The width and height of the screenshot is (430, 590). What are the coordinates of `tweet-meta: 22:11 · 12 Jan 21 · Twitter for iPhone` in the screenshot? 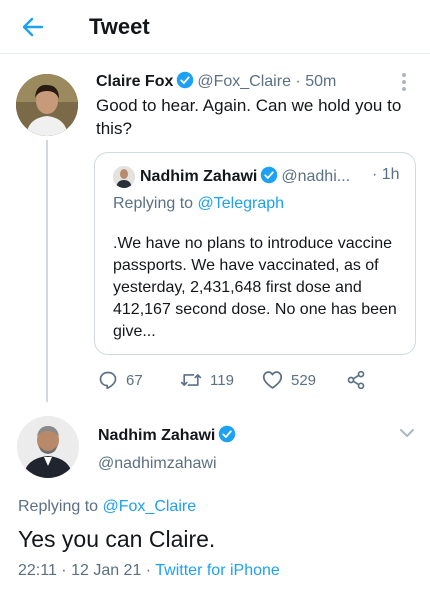 It's located at (149, 571).